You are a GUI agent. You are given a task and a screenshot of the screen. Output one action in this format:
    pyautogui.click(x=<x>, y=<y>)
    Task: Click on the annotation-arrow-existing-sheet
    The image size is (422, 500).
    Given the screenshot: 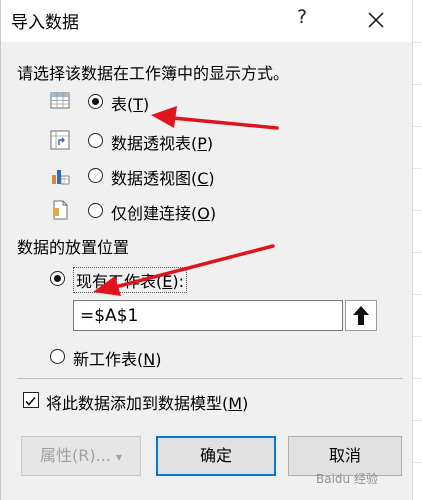 What is the action you would take?
    pyautogui.click(x=184, y=270)
    